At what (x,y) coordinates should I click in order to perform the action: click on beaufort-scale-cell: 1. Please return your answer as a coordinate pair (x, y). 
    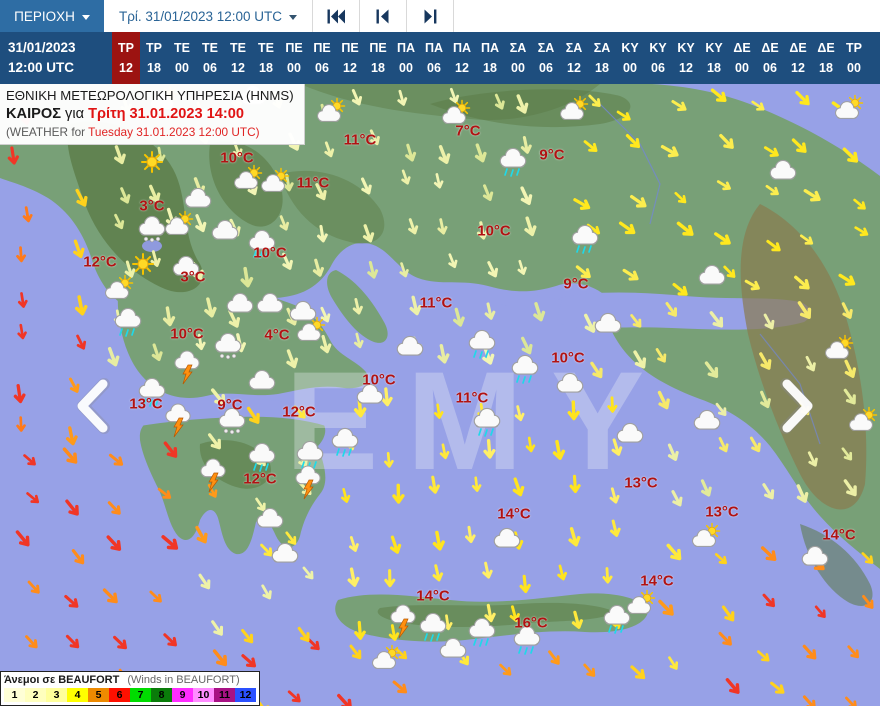
    Looking at the image, I should click on (14, 695).